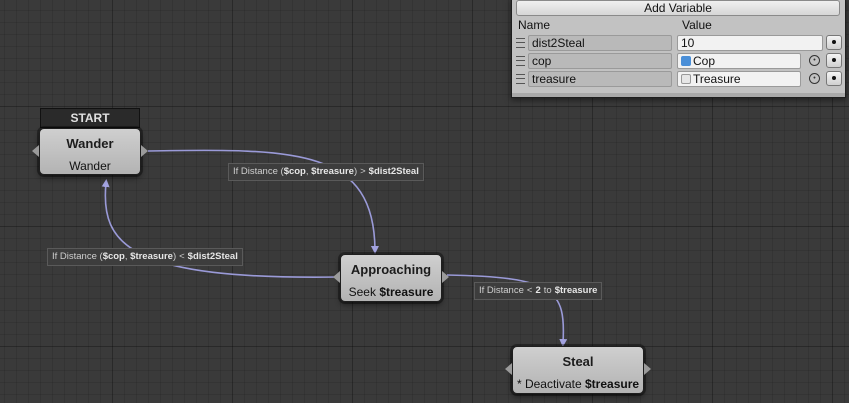 Image resolution: width=849 pixels, height=403 pixels. I want to click on variable-value-field: Cop, so click(739, 61).